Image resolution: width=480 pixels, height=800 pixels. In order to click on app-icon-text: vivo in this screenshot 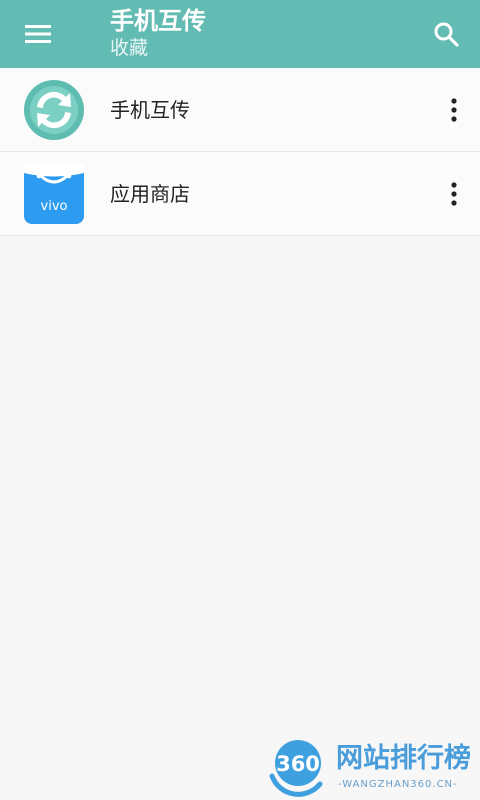, I will do `click(54, 206)`.